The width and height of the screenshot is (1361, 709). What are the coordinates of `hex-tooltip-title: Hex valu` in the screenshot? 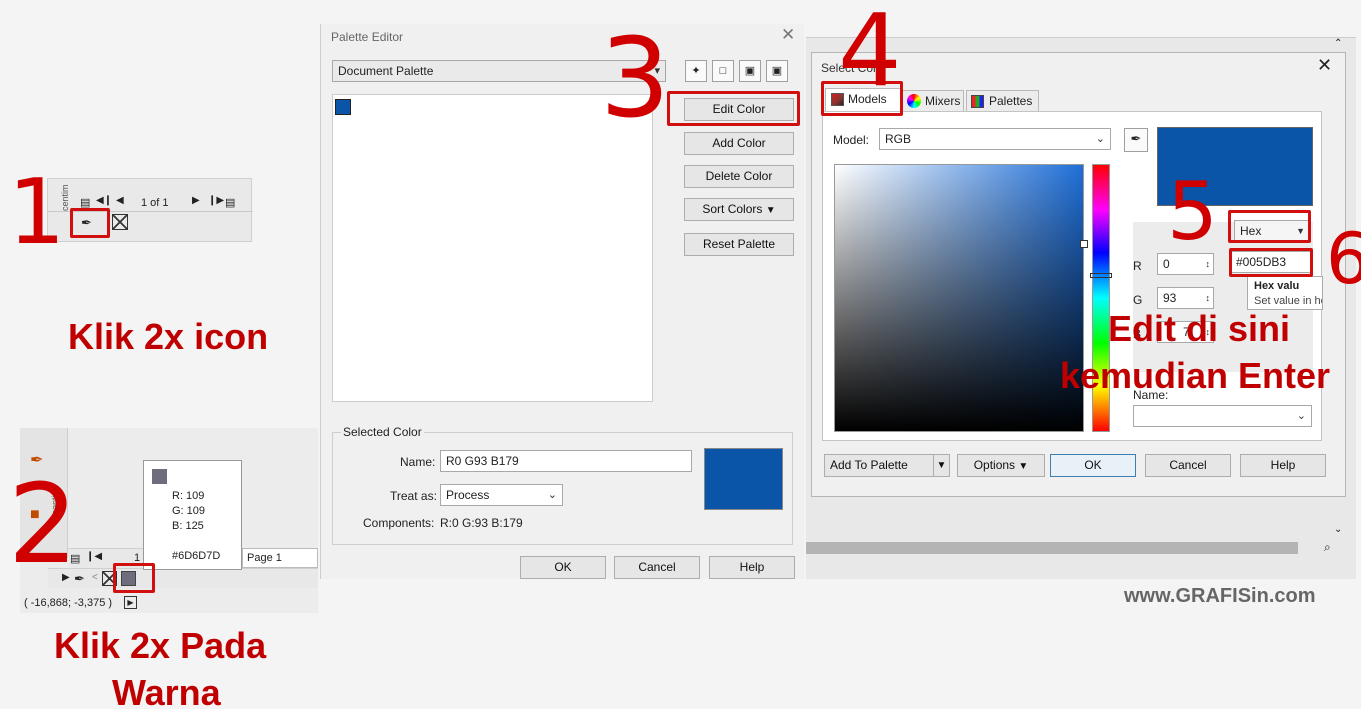 It's located at (1277, 286).